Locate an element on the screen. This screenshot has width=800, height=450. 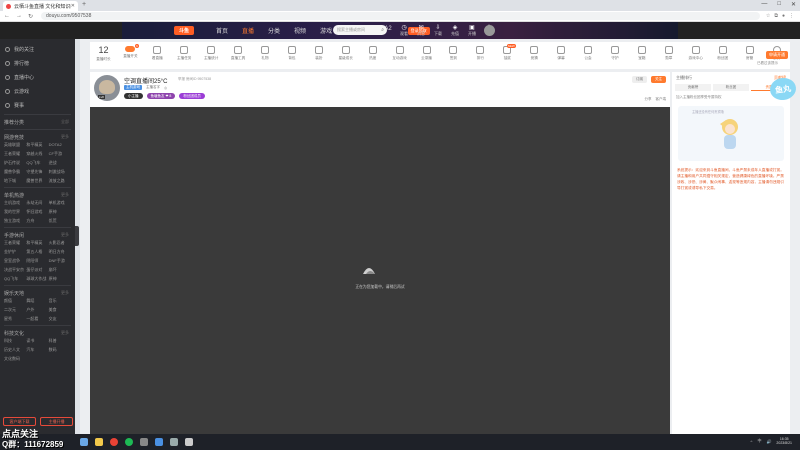
extensions-icon: ⧉ is located at coordinates (776, 16).